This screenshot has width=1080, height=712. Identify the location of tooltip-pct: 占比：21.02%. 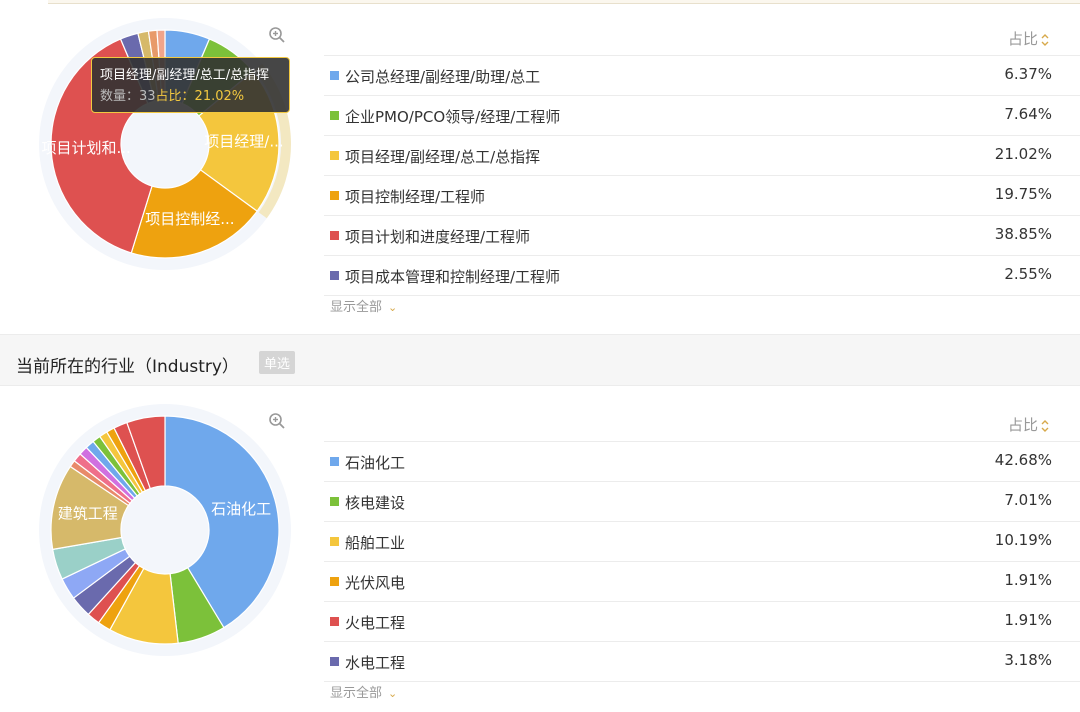
(200, 96).